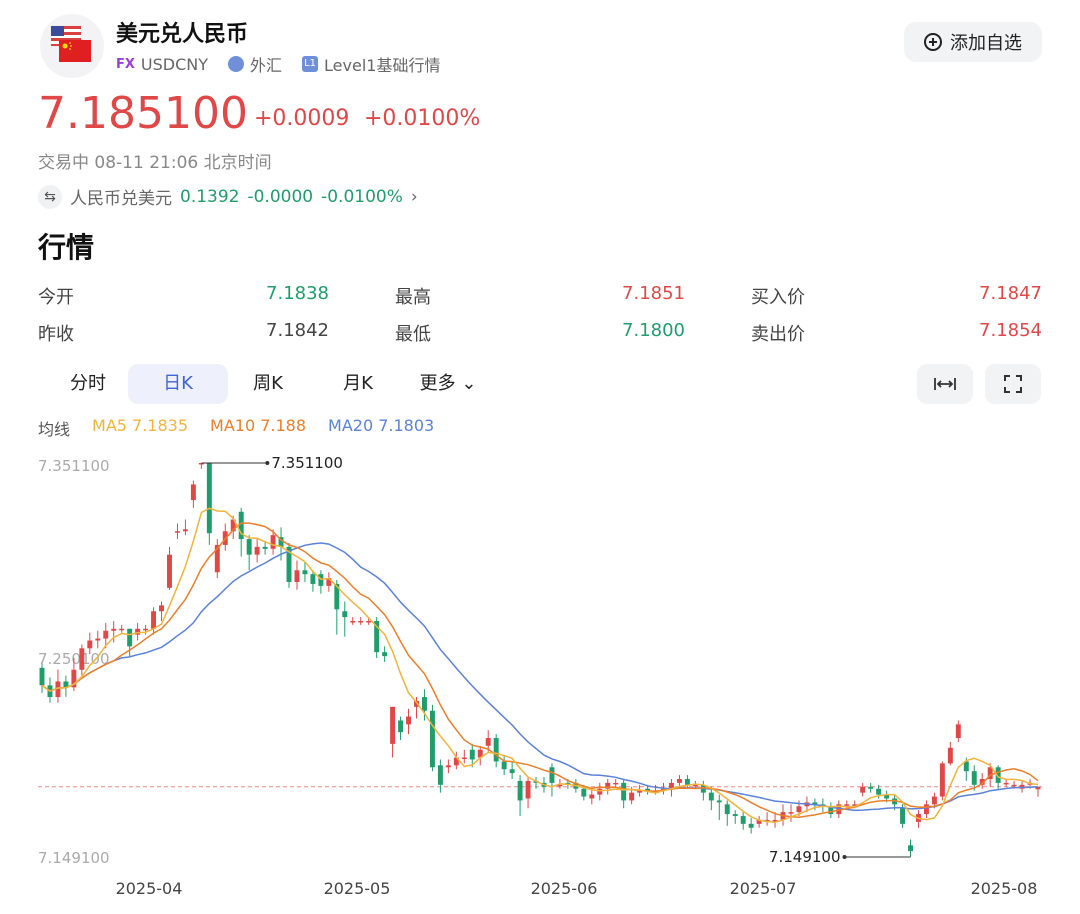  Describe the element at coordinates (74, 858) in the screenshot. I see `y-tick-bottom: 7.149100` at that location.